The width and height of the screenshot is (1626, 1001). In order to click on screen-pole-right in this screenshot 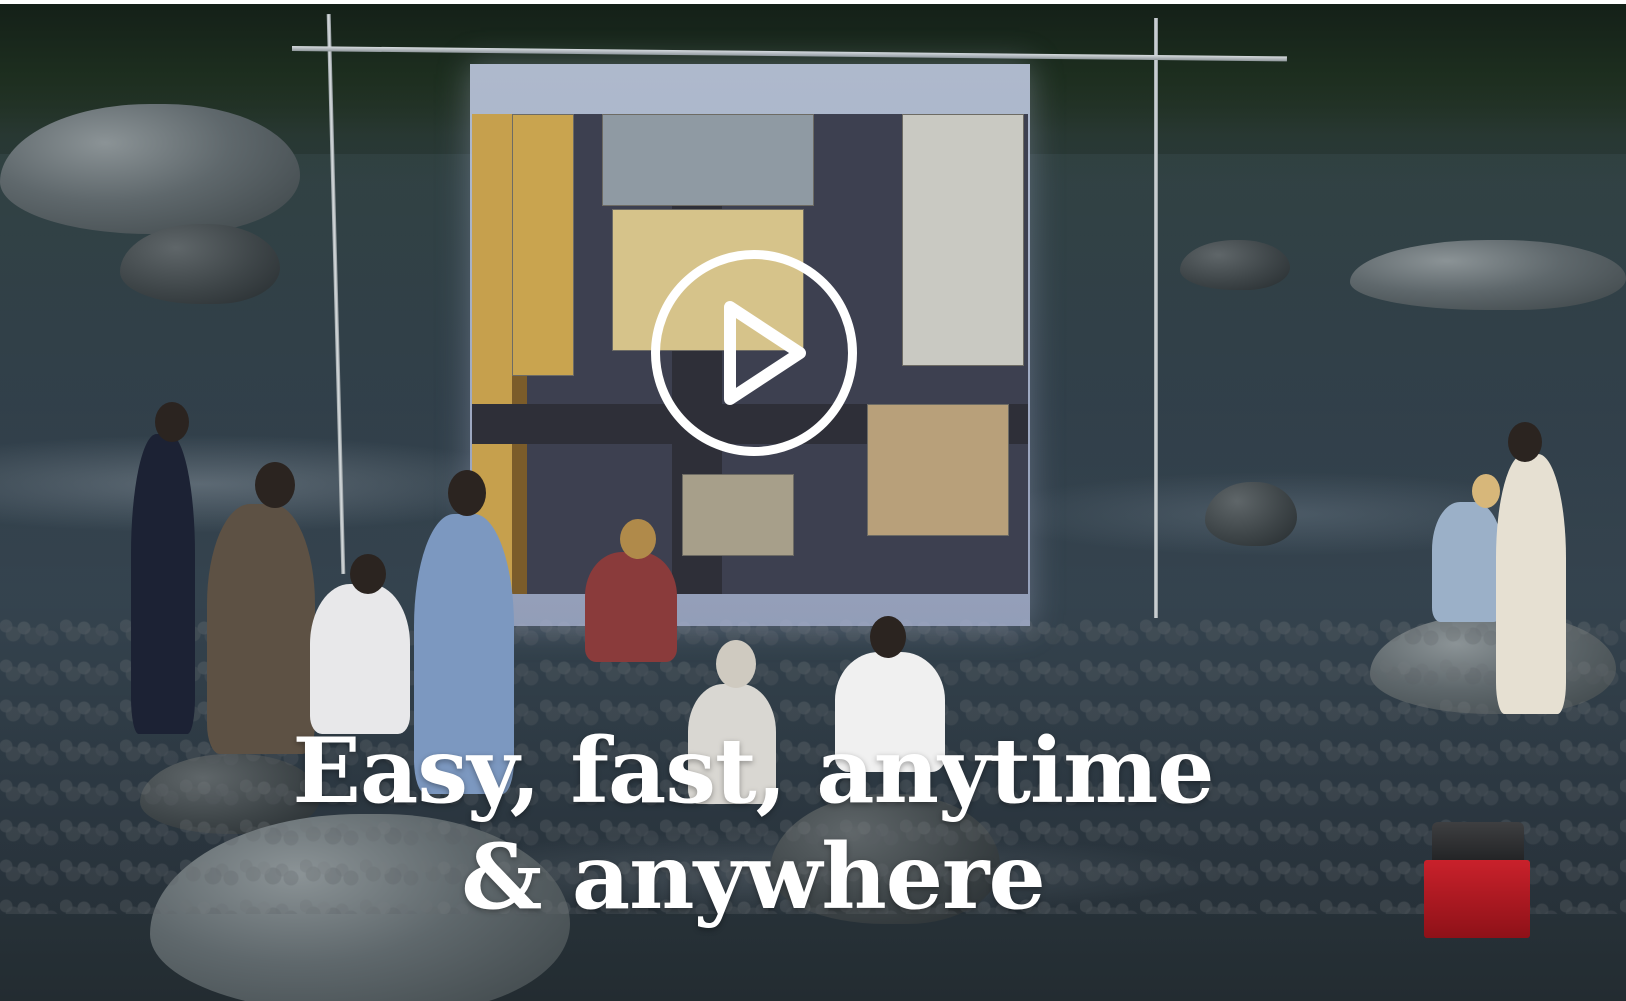, I will do `click(1156, 318)`.